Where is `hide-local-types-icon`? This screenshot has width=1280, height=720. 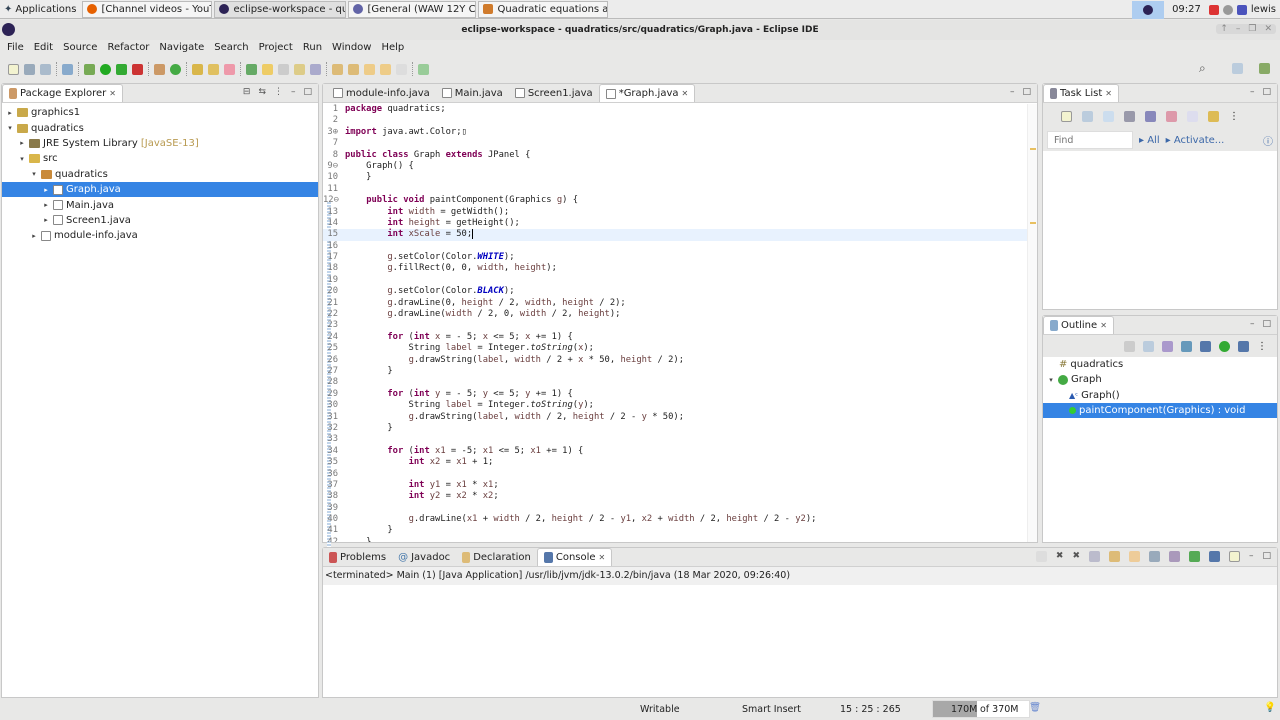 hide-local-types-icon is located at coordinates (1243, 346).